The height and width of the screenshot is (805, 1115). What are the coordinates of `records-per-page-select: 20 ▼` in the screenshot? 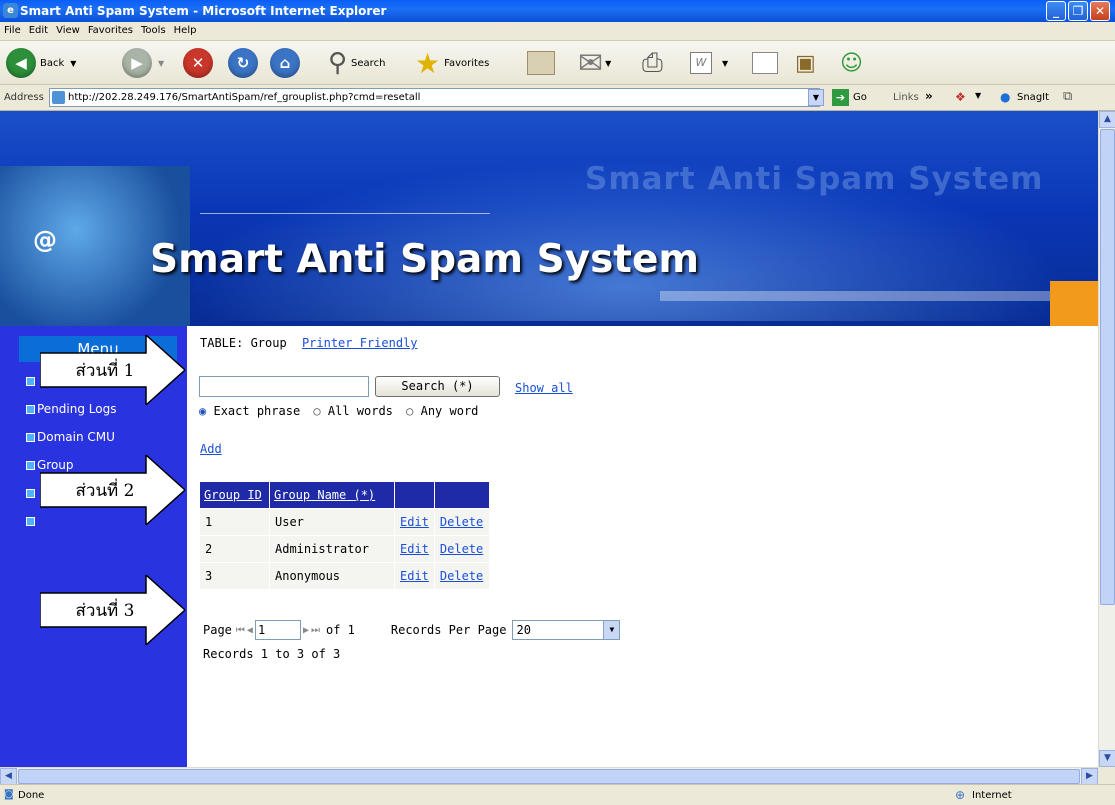 It's located at (566, 630).